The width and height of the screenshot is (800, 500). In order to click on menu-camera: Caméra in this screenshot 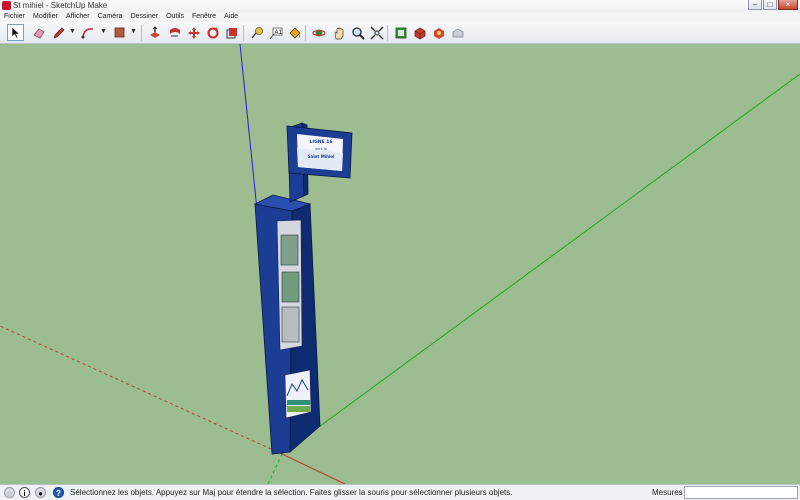, I will do `click(110, 17)`.